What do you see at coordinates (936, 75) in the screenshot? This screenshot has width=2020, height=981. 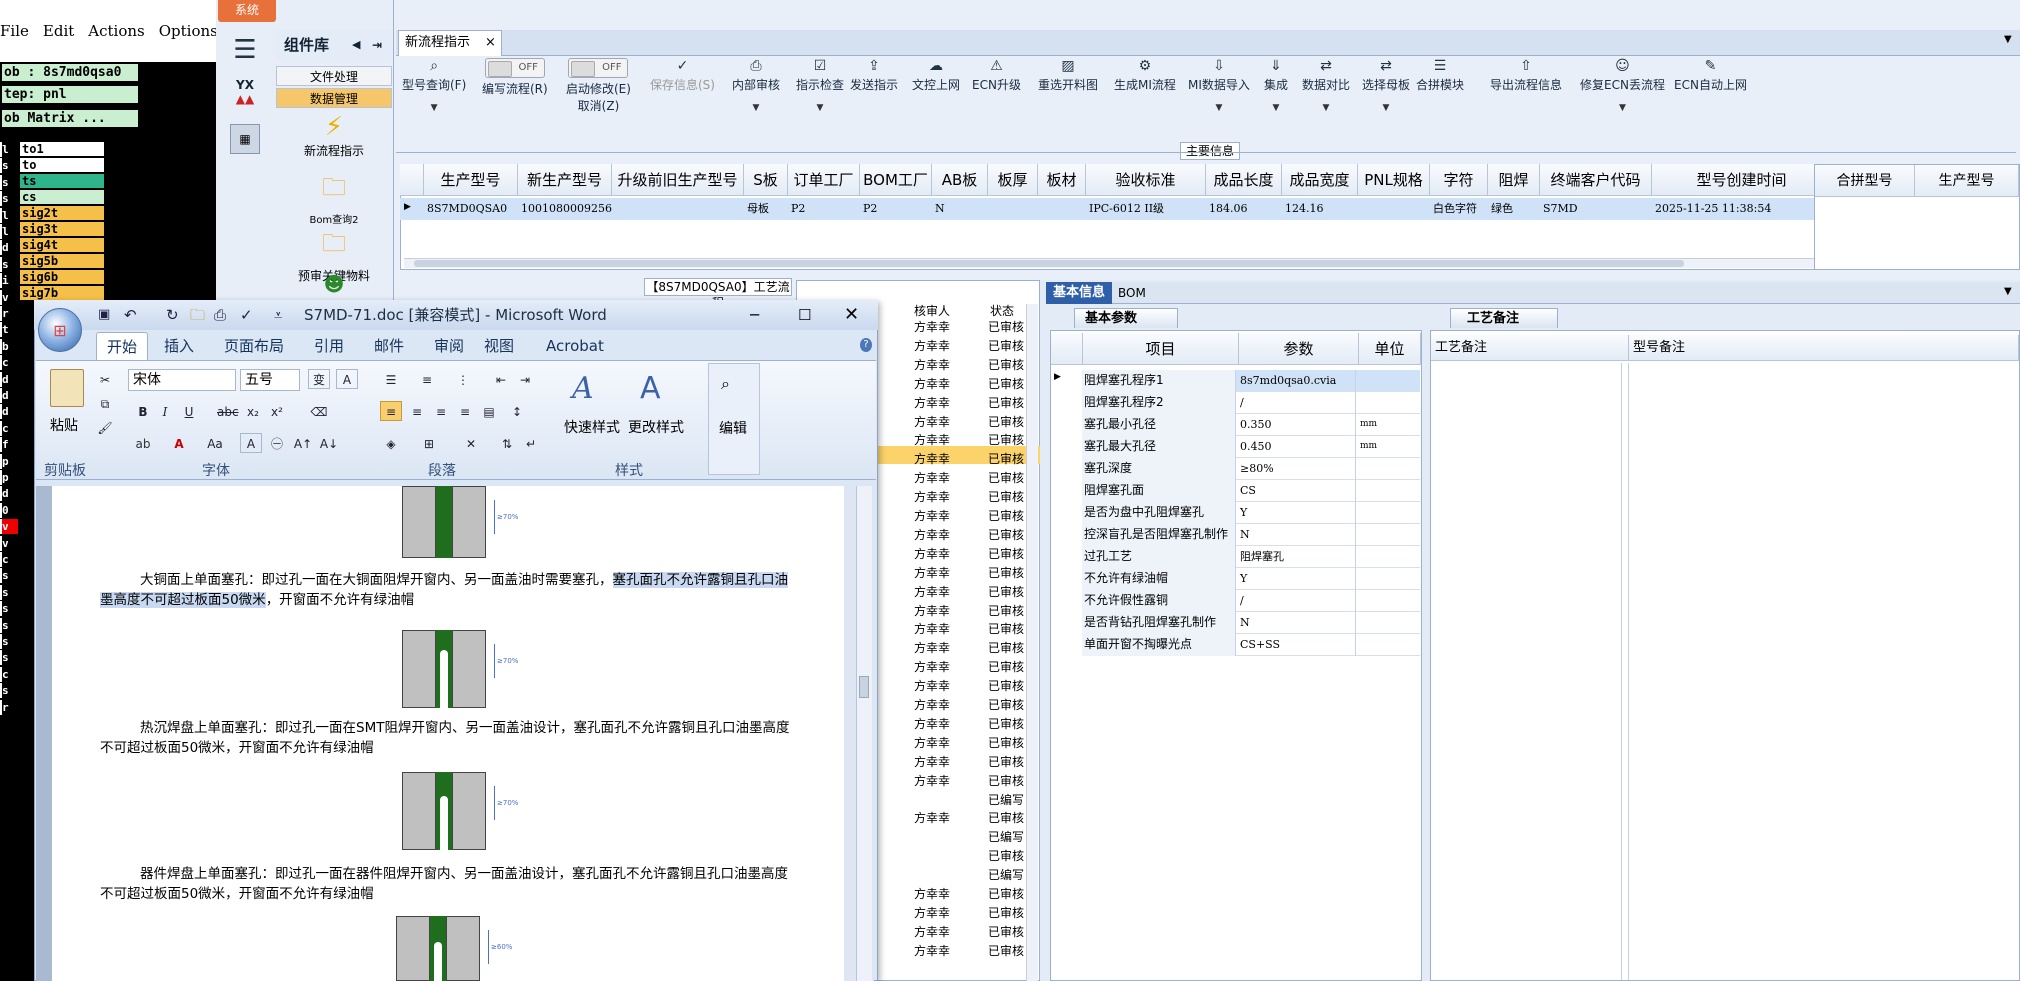 I see `toolbar-button: ☁ 文控上网` at bounding box center [936, 75].